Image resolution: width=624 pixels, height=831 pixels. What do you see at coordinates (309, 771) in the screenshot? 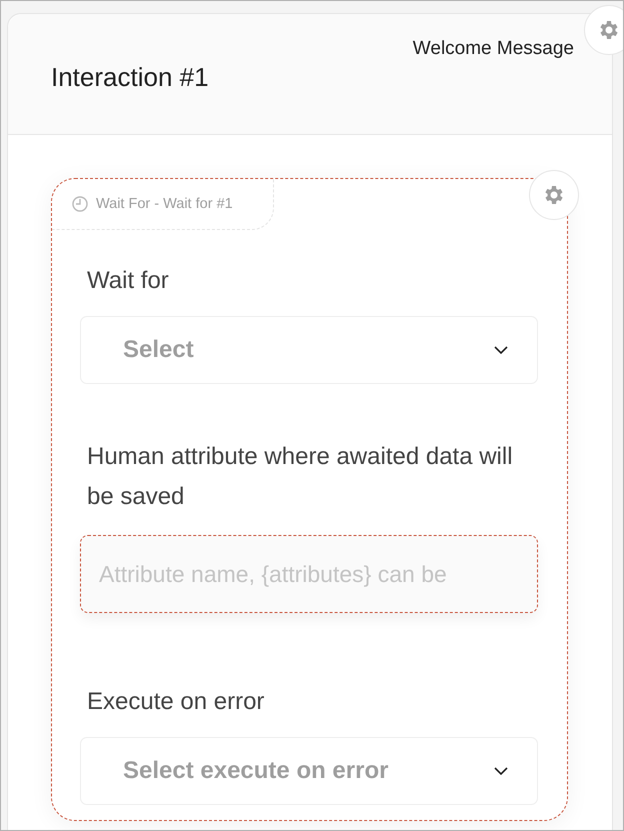
I see `select-dropdown: Select execute on error` at bounding box center [309, 771].